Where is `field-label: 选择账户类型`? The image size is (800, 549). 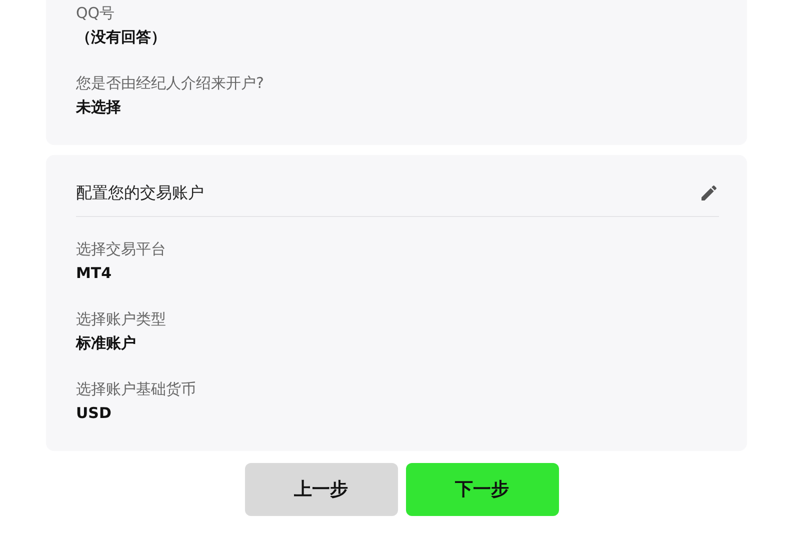 field-label: 选择账户类型 is located at coordinates (121, 319).